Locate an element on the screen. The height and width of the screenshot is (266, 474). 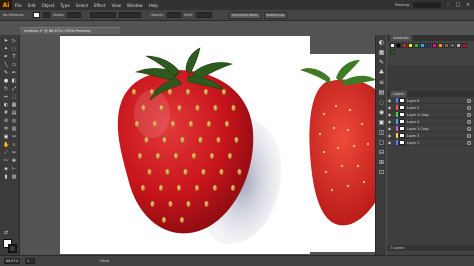
menu-type: Type is located at coordinates (64, 5).